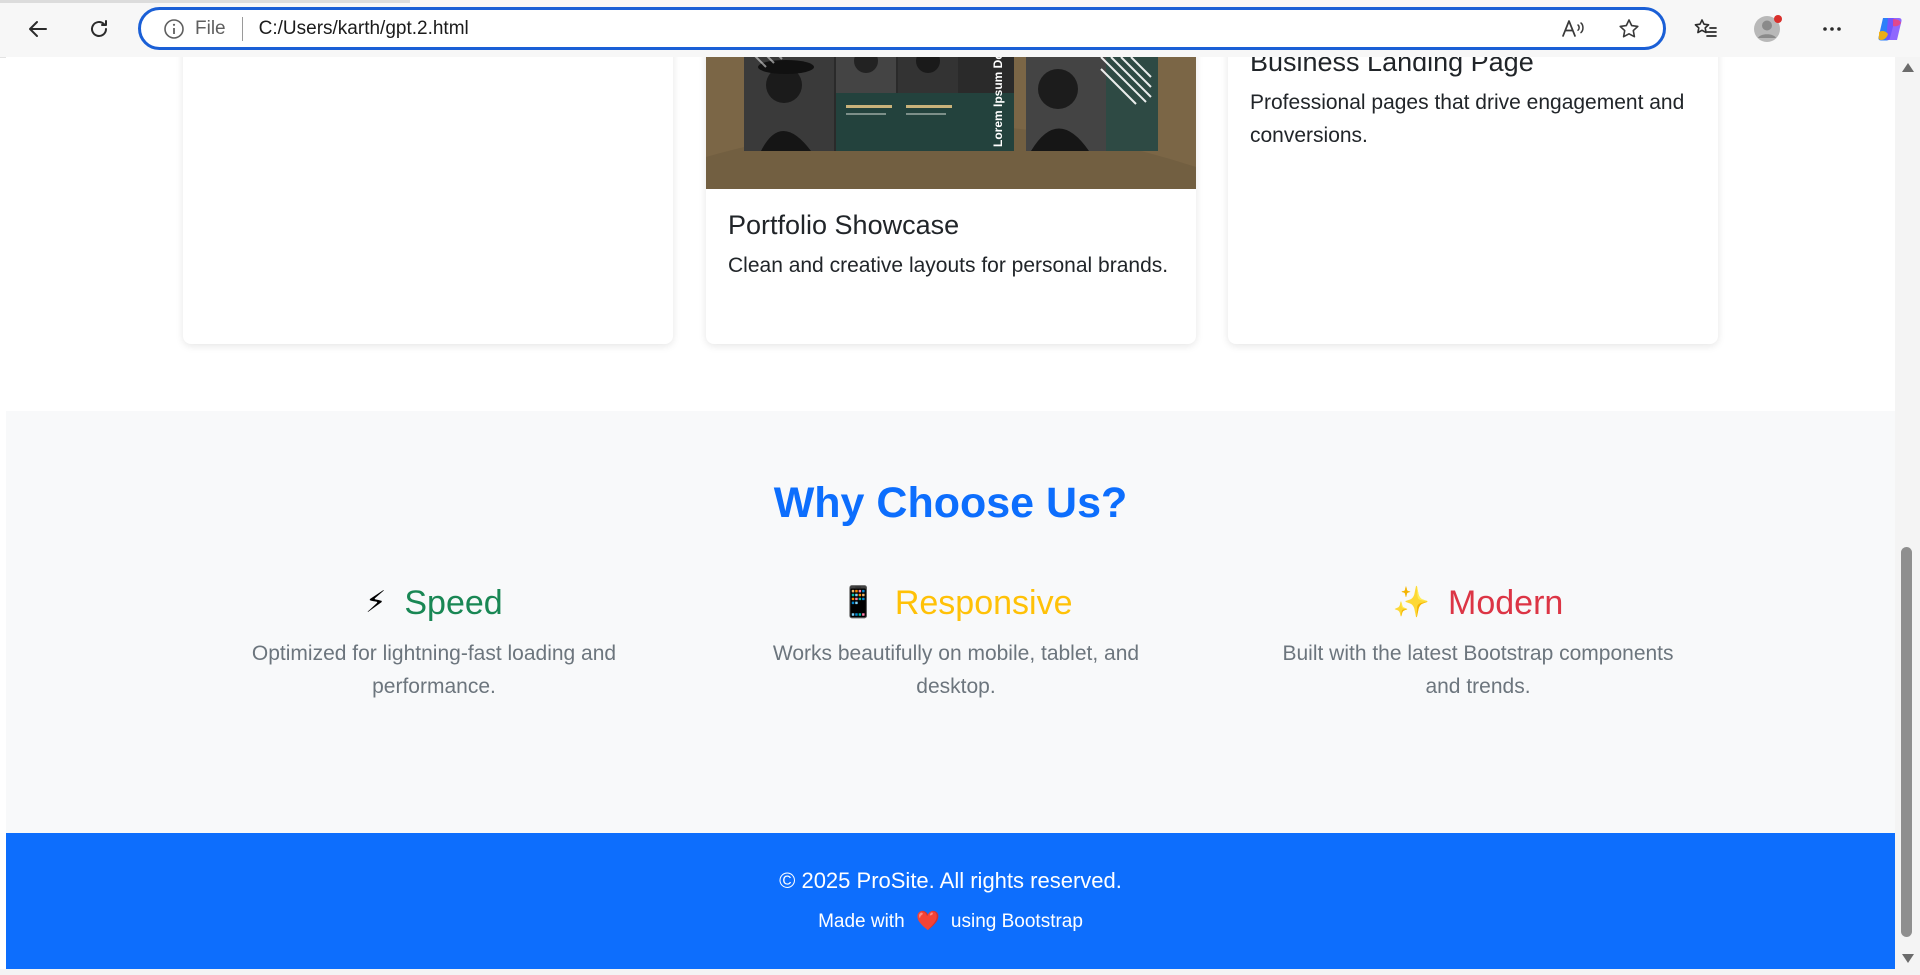 The height and width of the screenshot is (975, 1920). What do you see at coordinates (1908, 67) in the screenshot?
I see `scroll-up-arrow-icon` at bounding box center [1908, 67].